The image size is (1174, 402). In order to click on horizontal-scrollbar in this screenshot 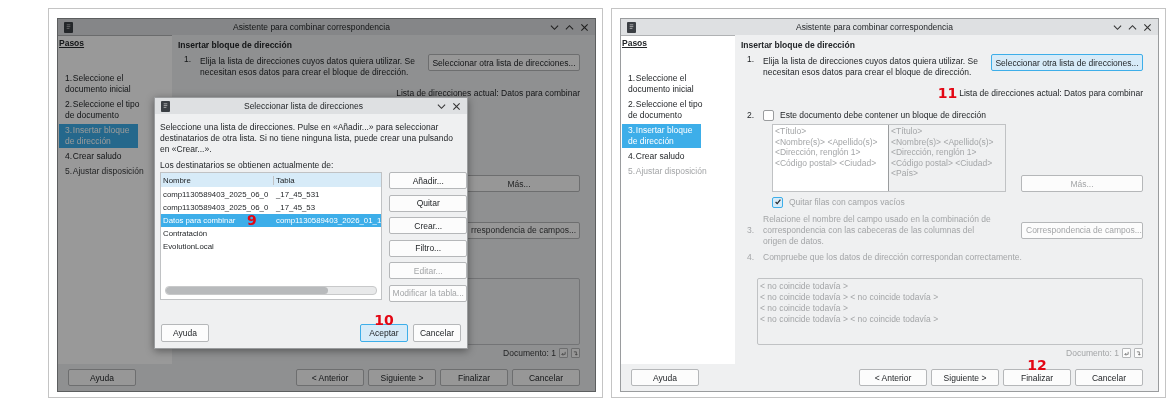, I will do `click(271, 290)`.